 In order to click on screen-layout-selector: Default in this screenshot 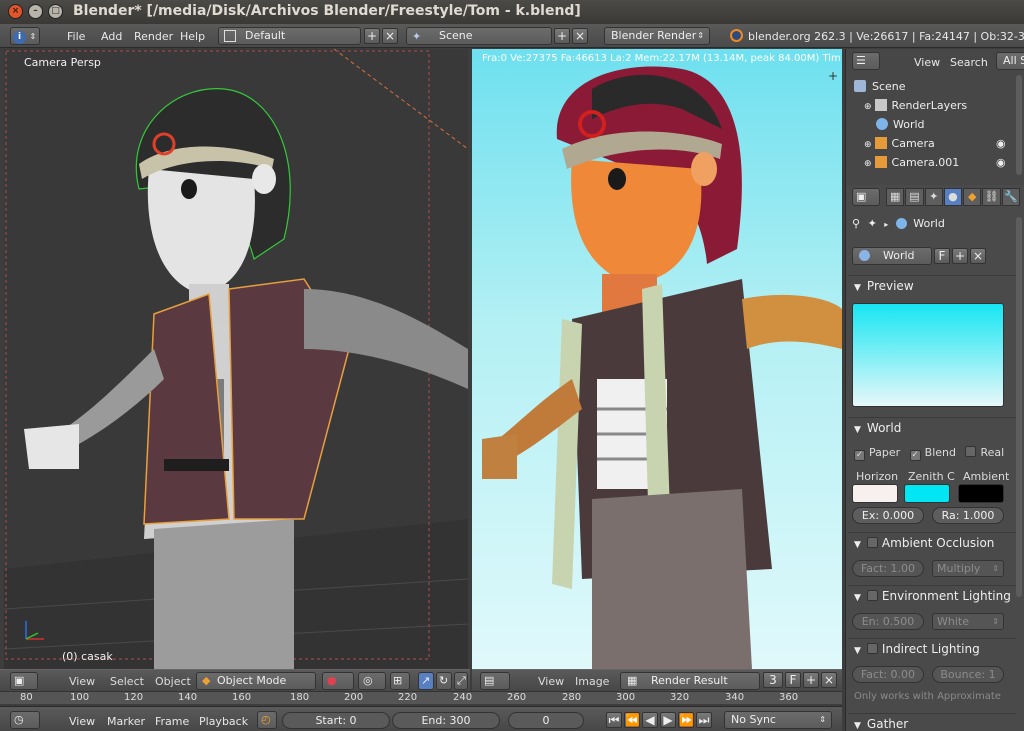, I will do `click(289, 36)`.